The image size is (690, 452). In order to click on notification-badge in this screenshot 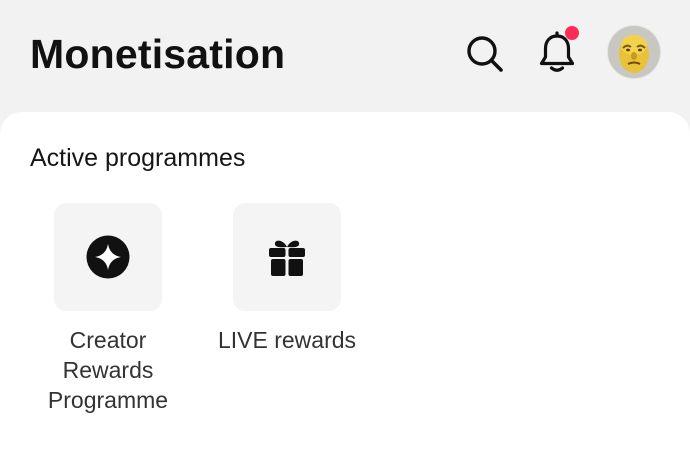, I will do `click(572, 33)`.